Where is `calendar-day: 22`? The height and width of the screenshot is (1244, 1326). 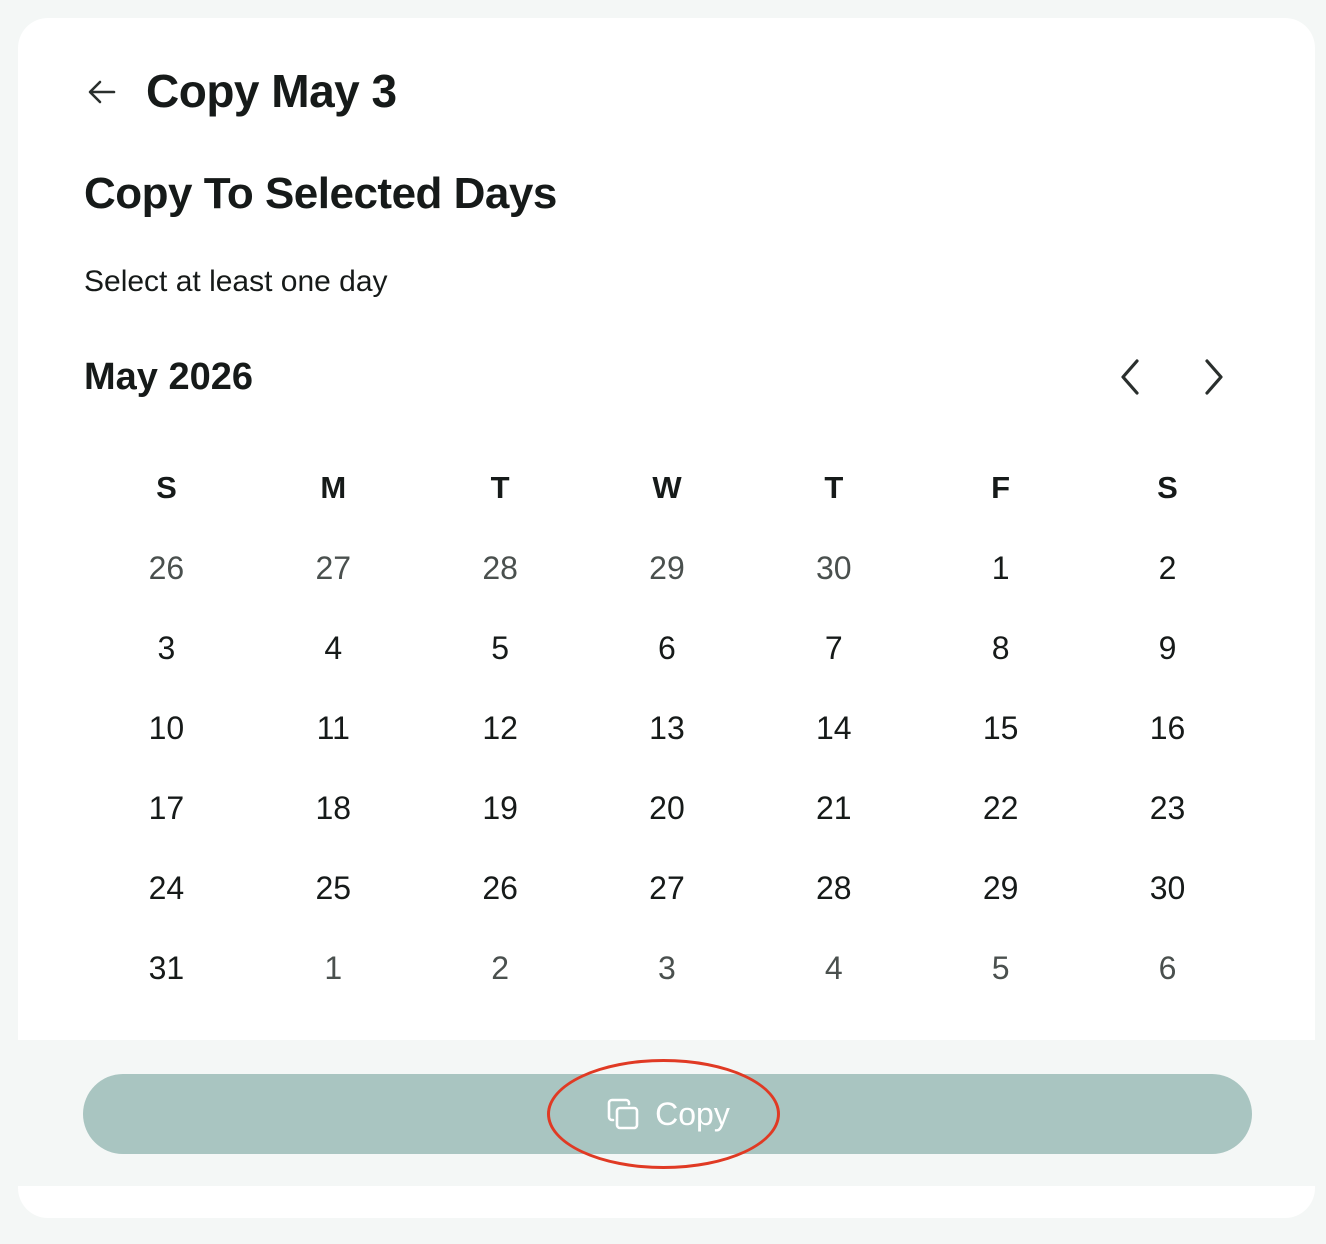 calendar-day: 22 is located at coordinates (1000, 808).